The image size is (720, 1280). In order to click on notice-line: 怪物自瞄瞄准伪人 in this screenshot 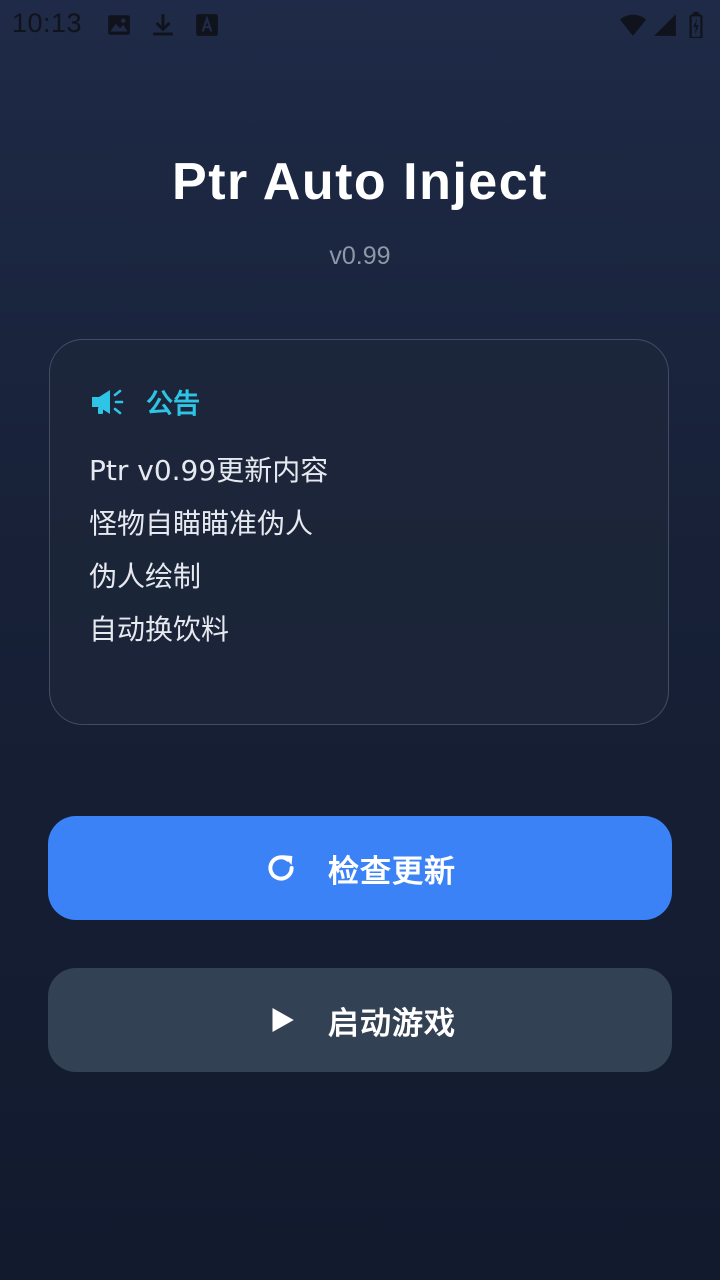, I will do `click(201, 523)`.